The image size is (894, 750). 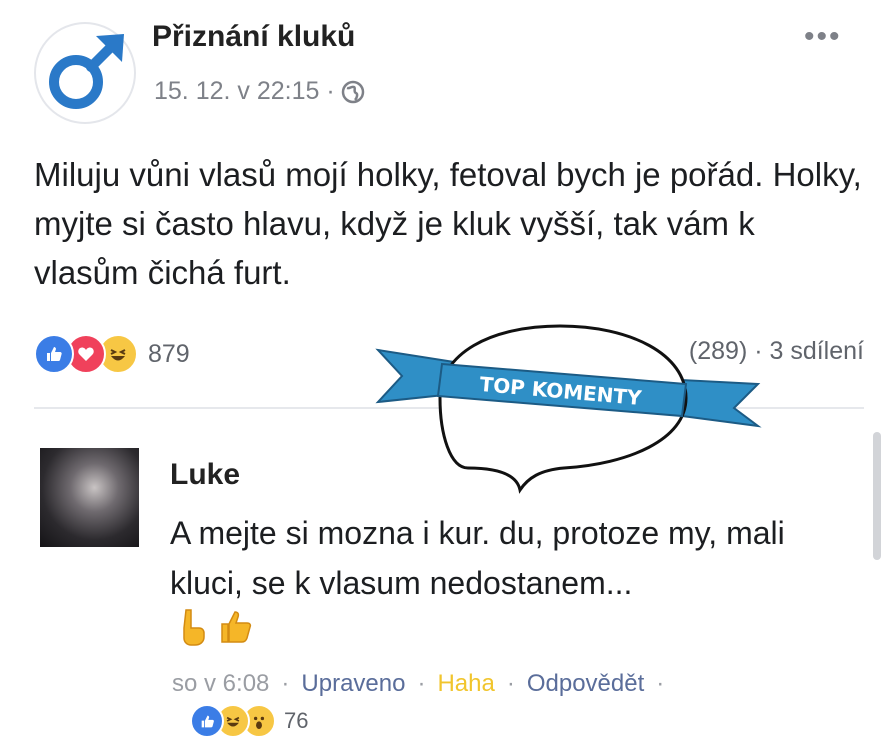 I want to click on reaction-count: 879, so click(x=169, y=353).